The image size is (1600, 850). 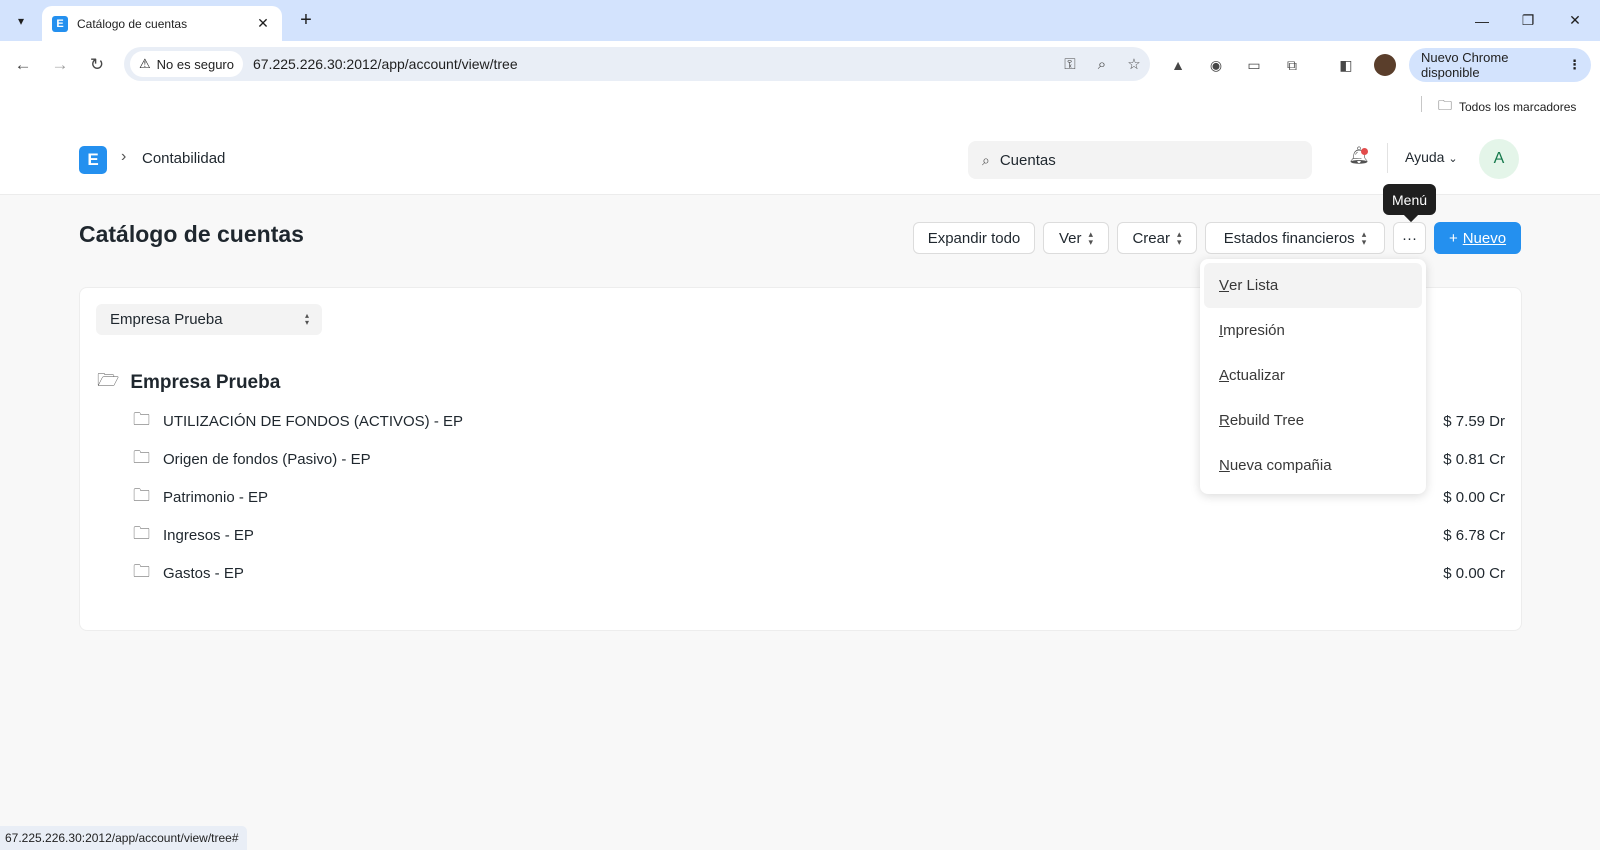 I want to click on app-navbar: E › Contabilidad ⌕ 🔔︎ Ayuda ⌄ A, so click(x=800, y=157).